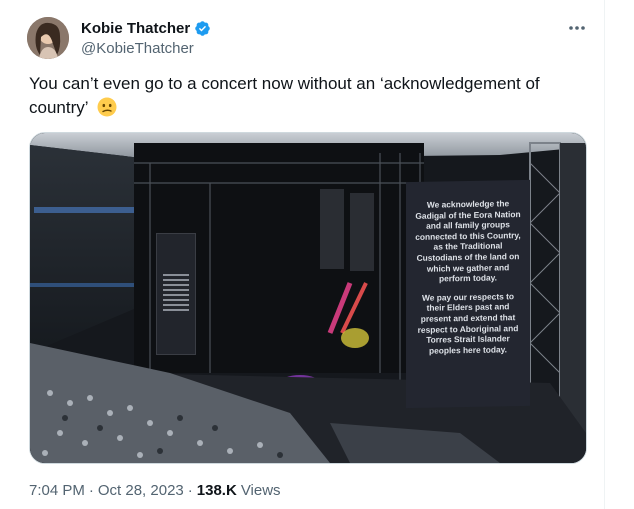 The image size is (634, 509). Describe the element at coordinates (176, 294) in the screenshot. I see `side-screen` at that location.